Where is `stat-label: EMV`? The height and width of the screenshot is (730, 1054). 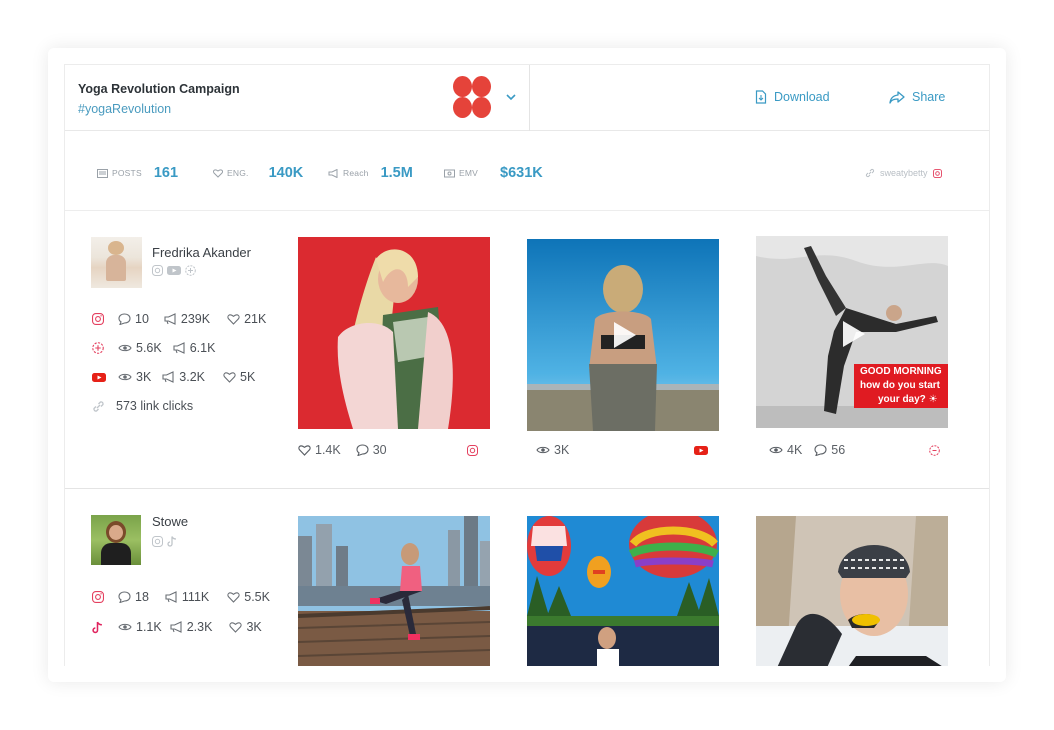 stat-label: EMV is located at coordinates (469, 173).